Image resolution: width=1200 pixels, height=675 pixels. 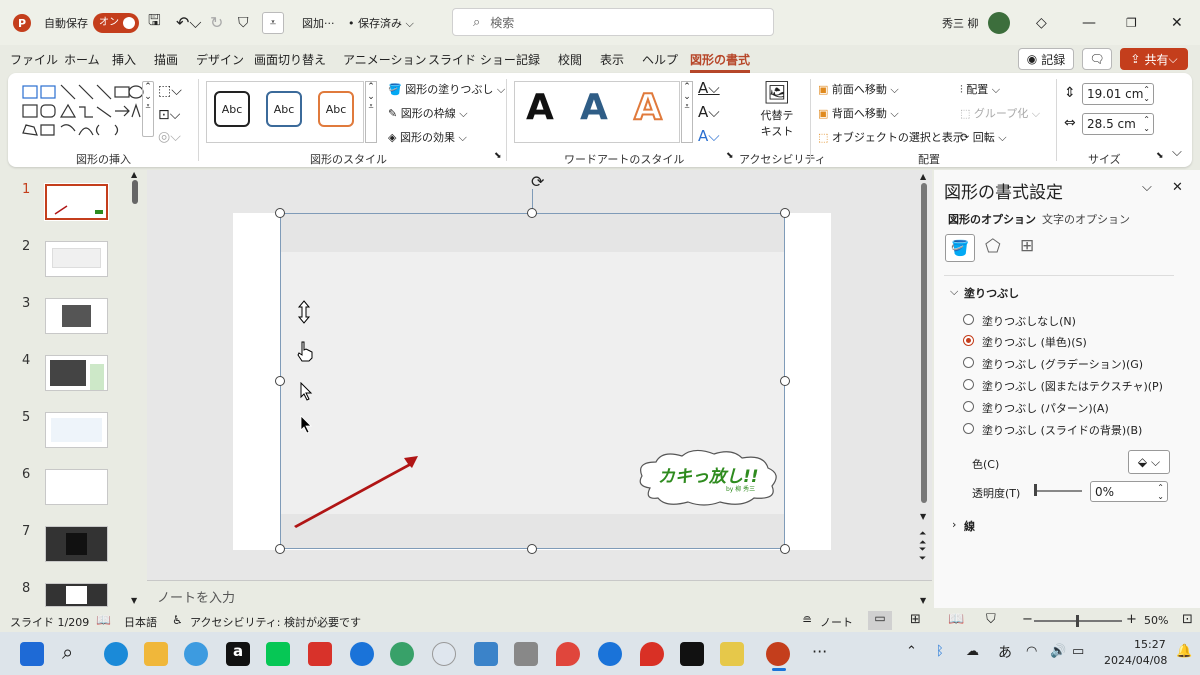 I want to click on radio-fill-picture, so click(x=968, y=384).